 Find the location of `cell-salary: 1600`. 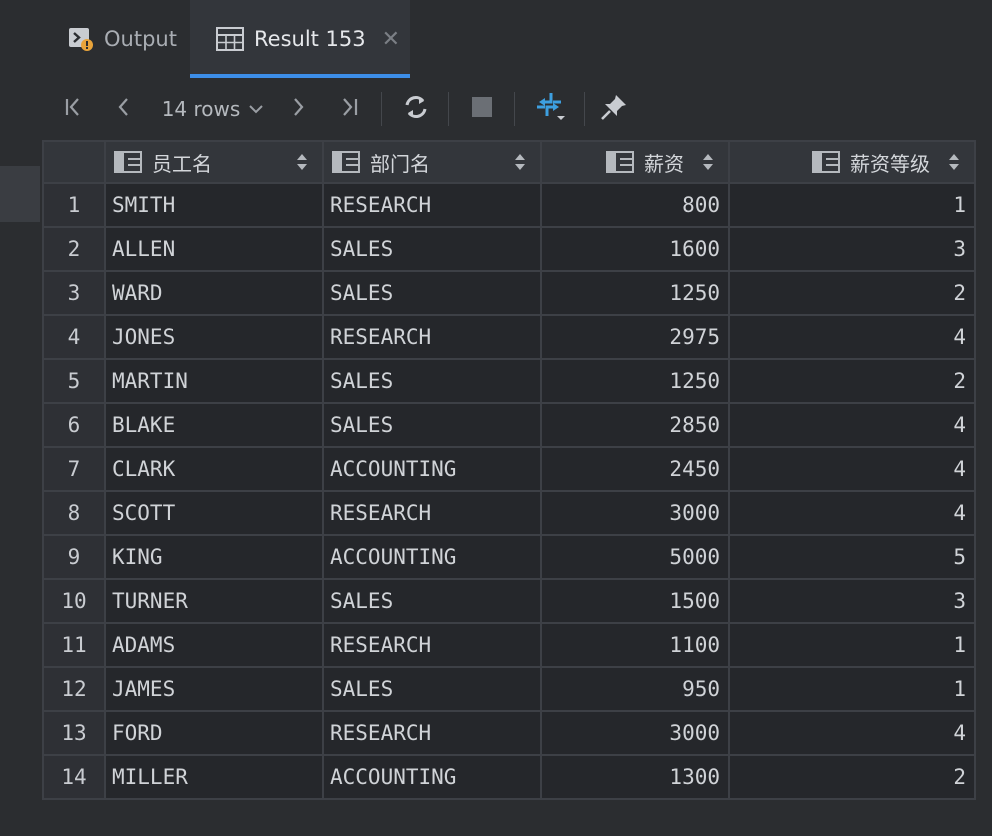

cell-salary: 1600 is located at coordinates (635, 249).